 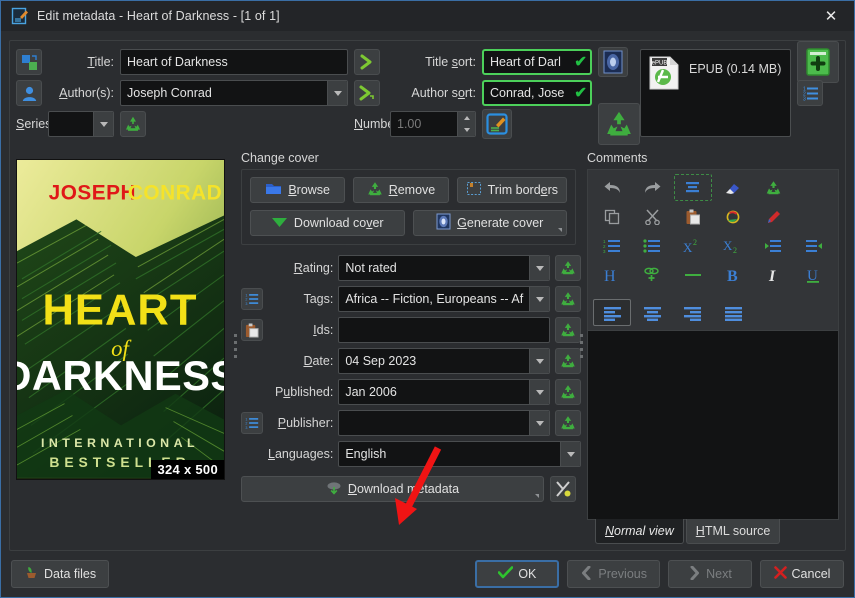 I want to click on previous-button: Previous, so click(x=613, y=574).